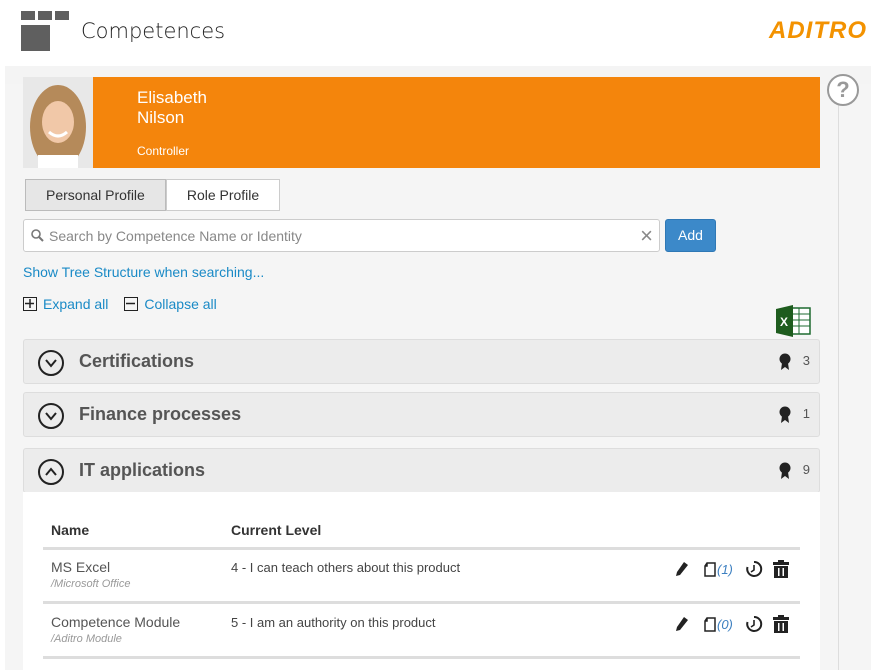 Image resolution: width=871 pixels, height=670 pixels. Describe the element at coordinates (142, 470) in the screenshot. I see `section-title: IT applications` at that location.